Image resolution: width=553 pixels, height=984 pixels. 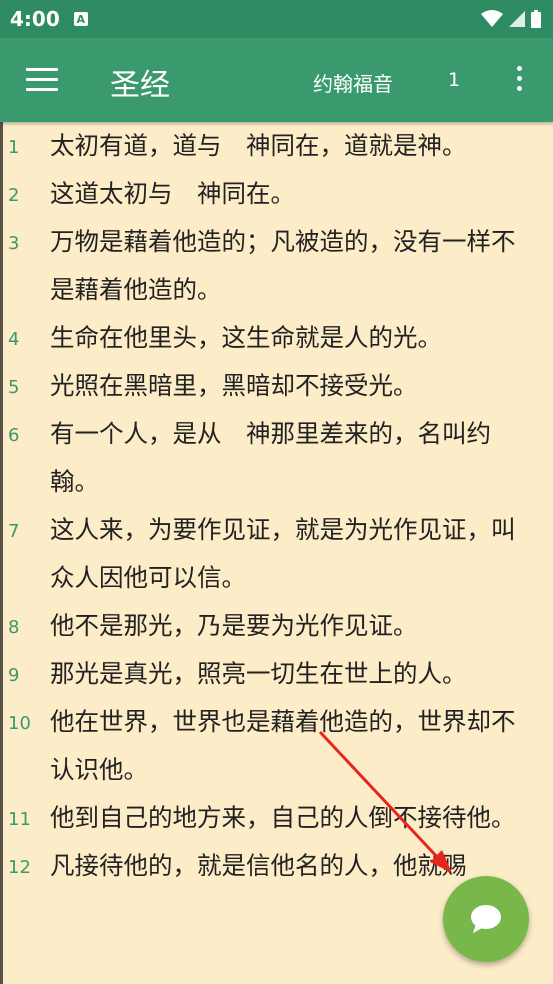 I want to click on verse-text: 凡接待他的，就是信他名的人，他就赐, so click(x=258, y=865).